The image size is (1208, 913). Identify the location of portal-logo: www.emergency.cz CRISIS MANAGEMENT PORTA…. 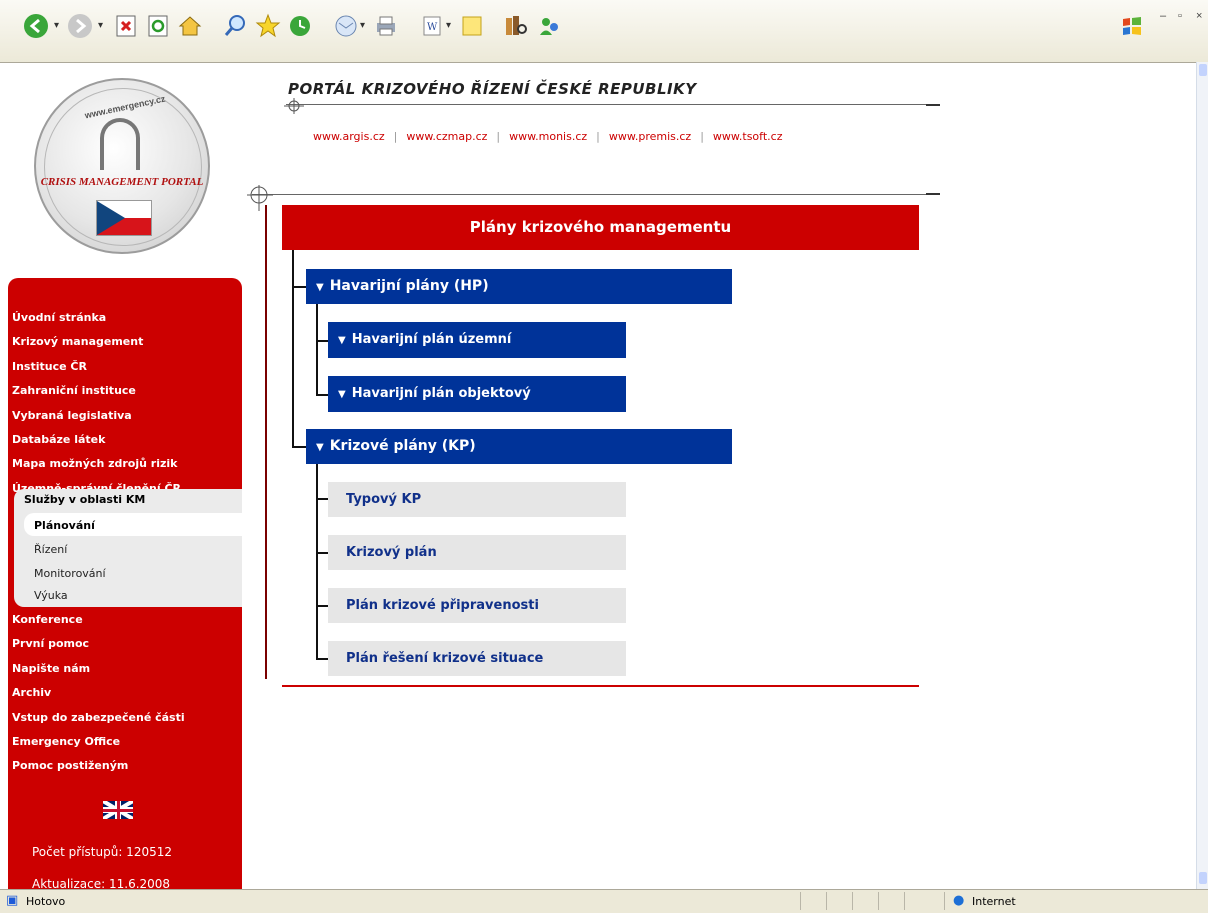
(122, 166).